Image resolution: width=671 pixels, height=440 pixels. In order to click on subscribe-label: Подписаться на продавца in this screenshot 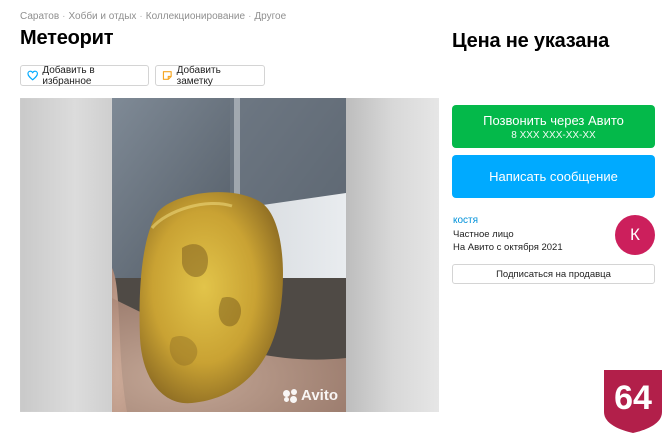, I will do `click(553, 274)`.